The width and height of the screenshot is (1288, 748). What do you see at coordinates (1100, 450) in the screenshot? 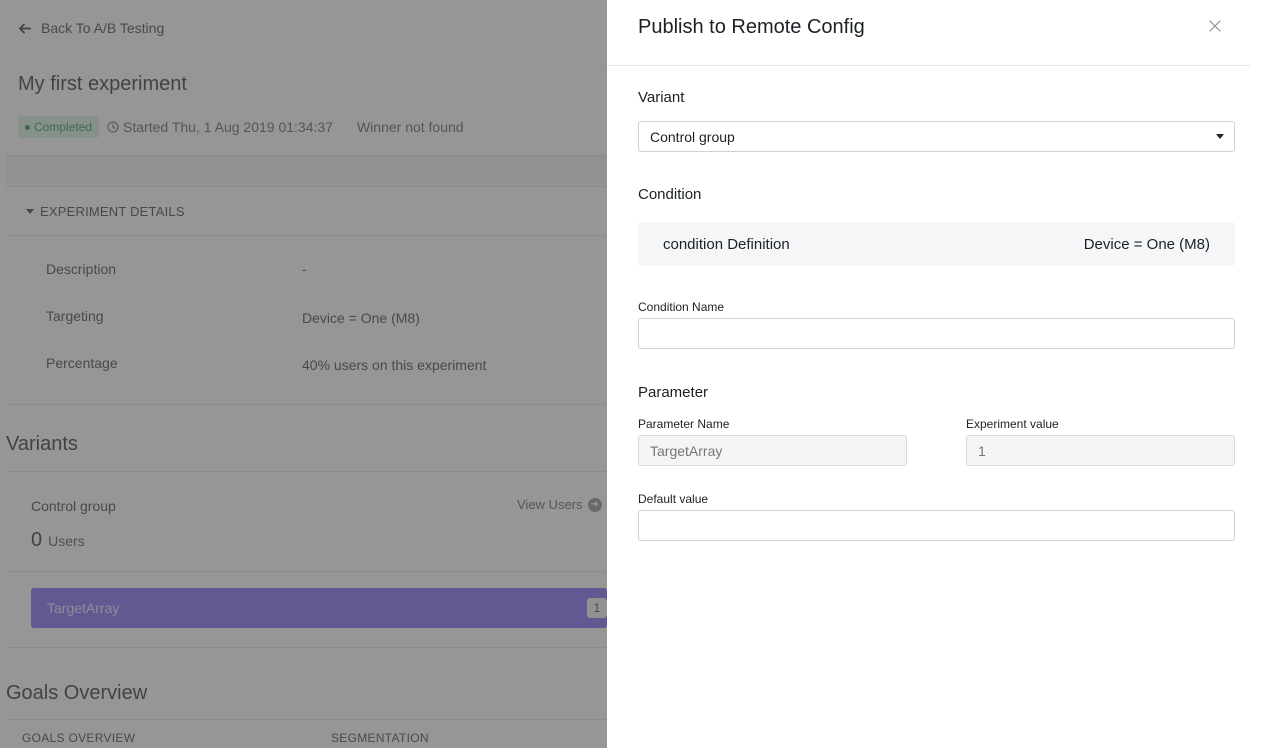
I see `experiment-value-input` at bounding box center [1100, 450].